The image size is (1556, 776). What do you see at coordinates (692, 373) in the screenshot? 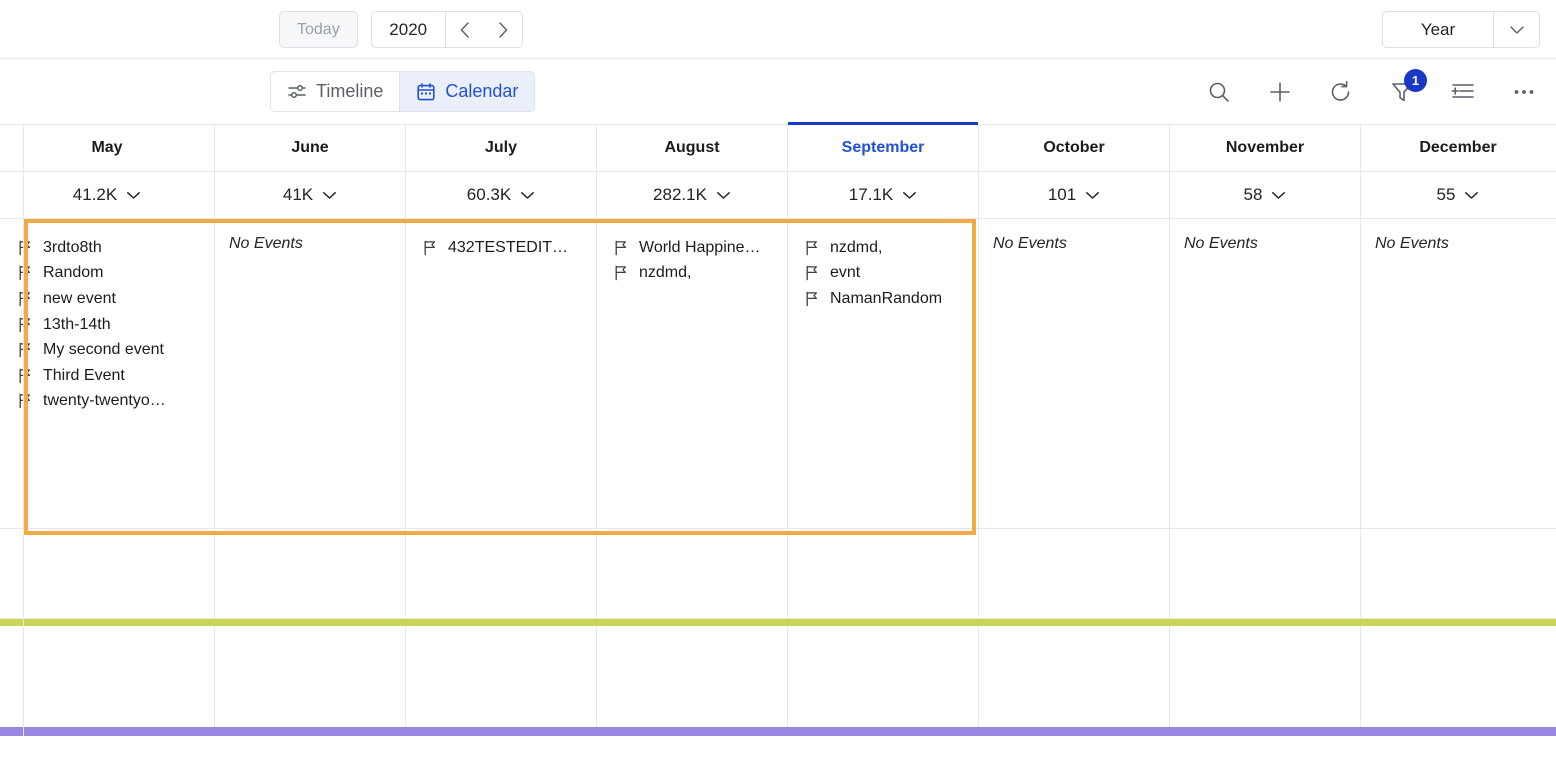
I see `month-events-august: World Happine… nzdmd,` at bounding box center [692, 373].